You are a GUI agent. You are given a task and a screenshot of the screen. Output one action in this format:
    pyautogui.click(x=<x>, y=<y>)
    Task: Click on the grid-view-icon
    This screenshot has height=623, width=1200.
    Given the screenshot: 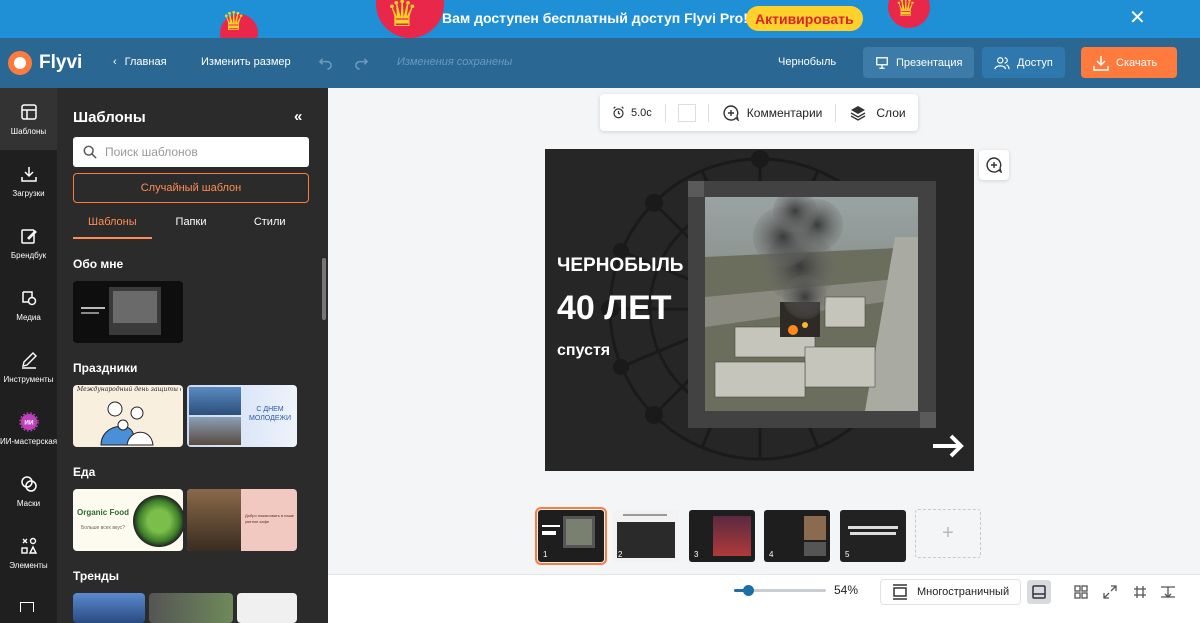 What is the action you would take?
    pyautogui.click(x=1081, y=592)
    